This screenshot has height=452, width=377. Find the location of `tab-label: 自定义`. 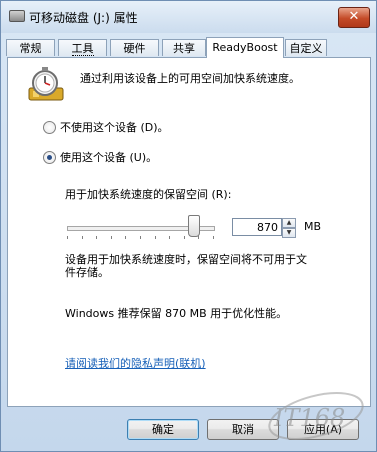

tab-label: 自定义 is located at coordinates (306, 48).